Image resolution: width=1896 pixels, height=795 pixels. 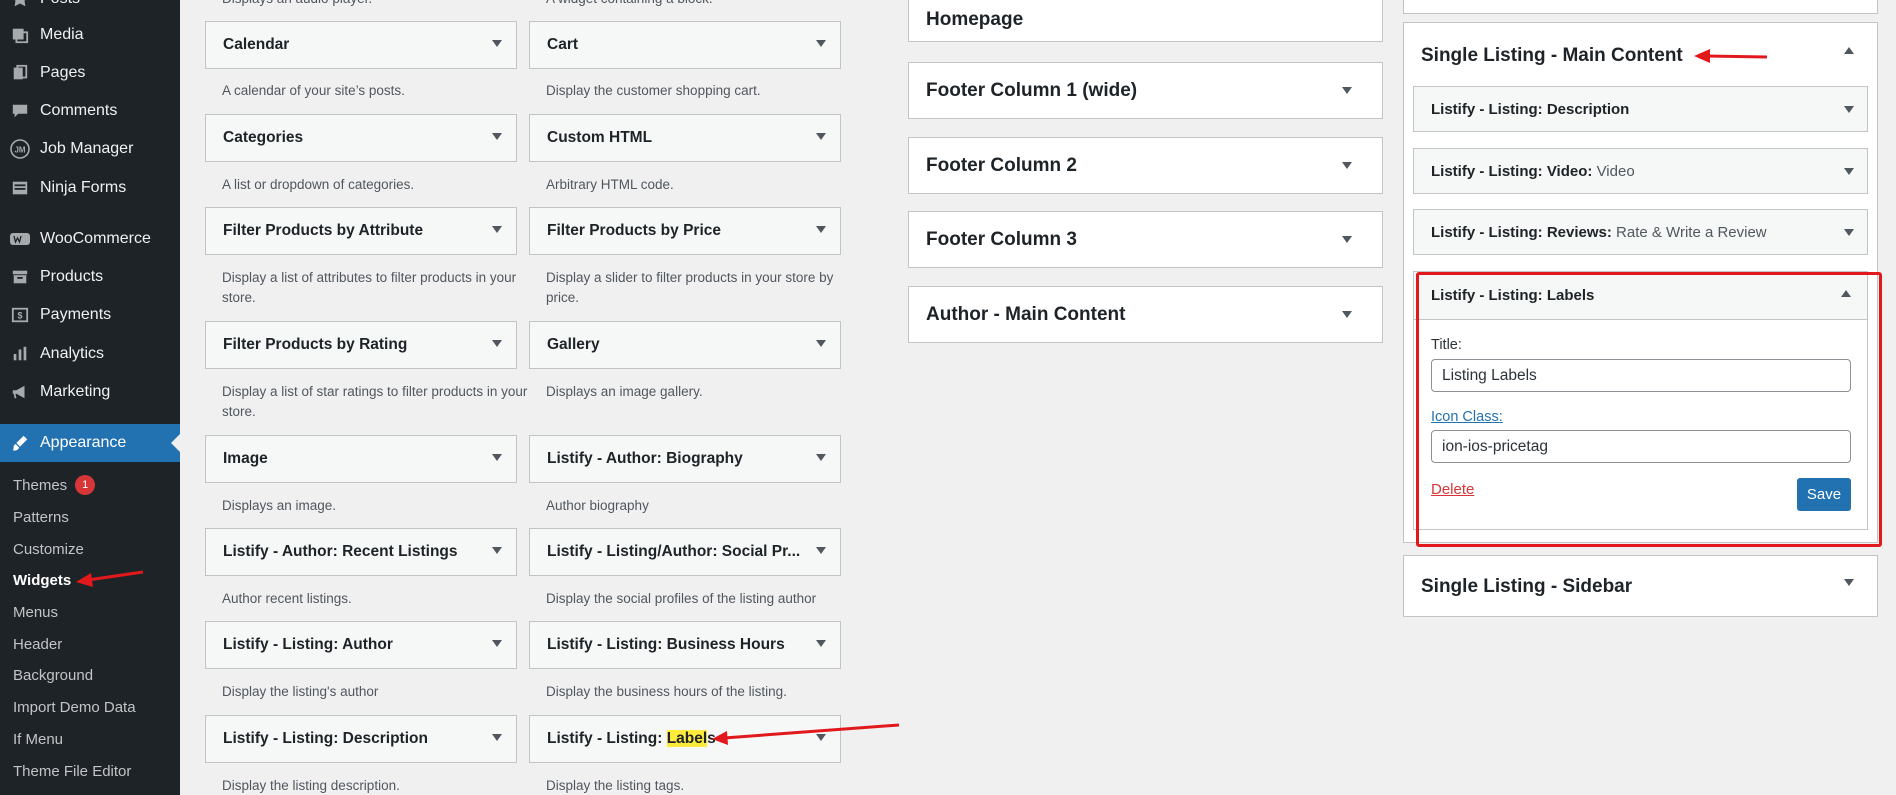 I want to click on widget-description: Author biography, so click(x=597, y=505).